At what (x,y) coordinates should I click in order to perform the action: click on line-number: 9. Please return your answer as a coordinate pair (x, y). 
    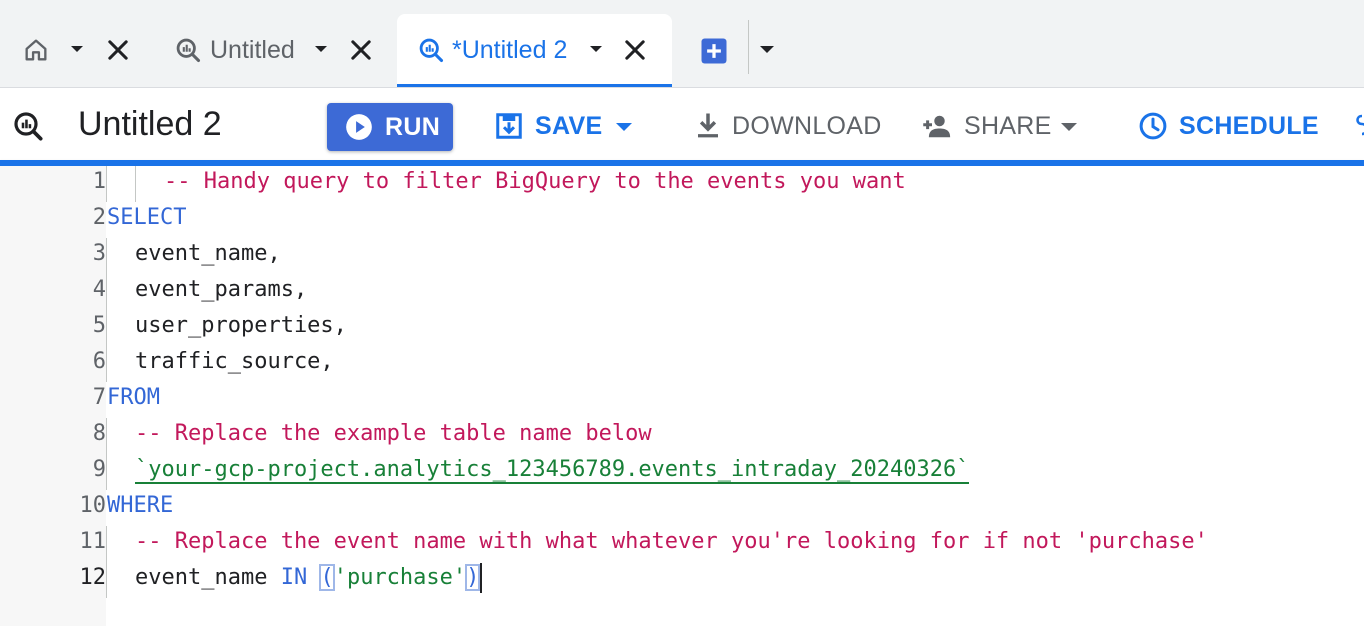
    Looking at the image, I should click on (99, 469).